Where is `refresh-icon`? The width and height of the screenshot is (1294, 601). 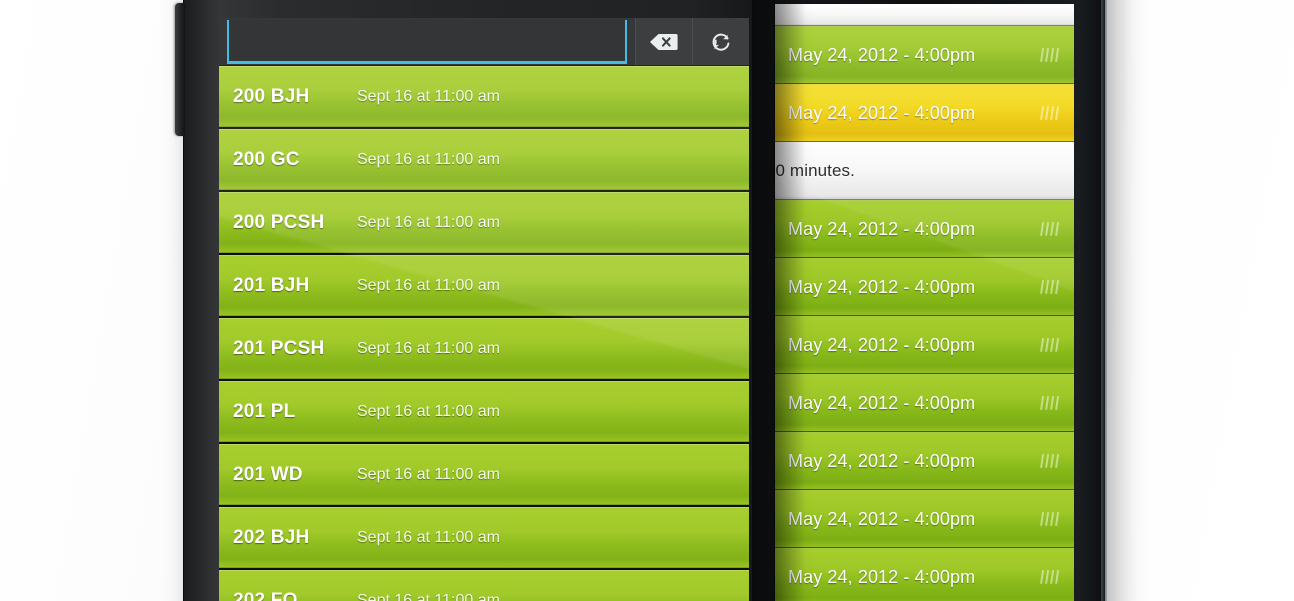 refresh-icon is located at coordinates (721, 42).